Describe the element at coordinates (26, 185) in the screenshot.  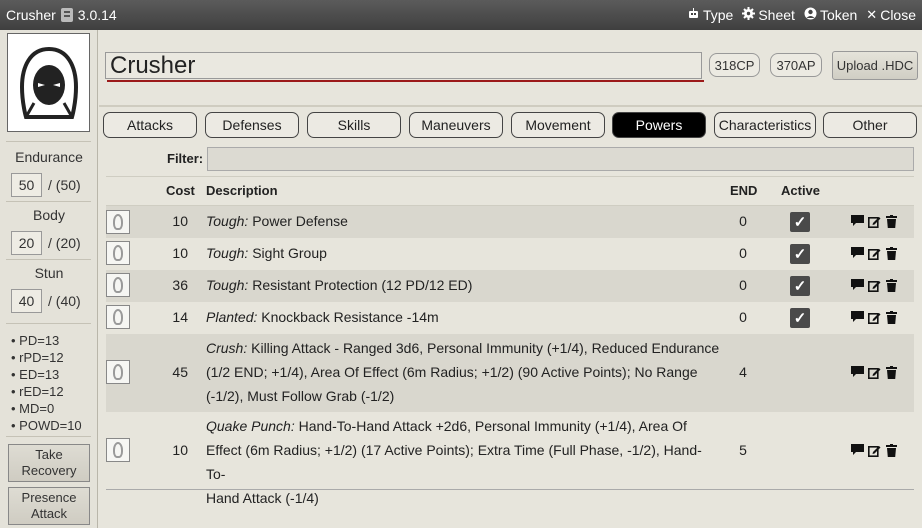
I see `endurance-input: 50` at that location.